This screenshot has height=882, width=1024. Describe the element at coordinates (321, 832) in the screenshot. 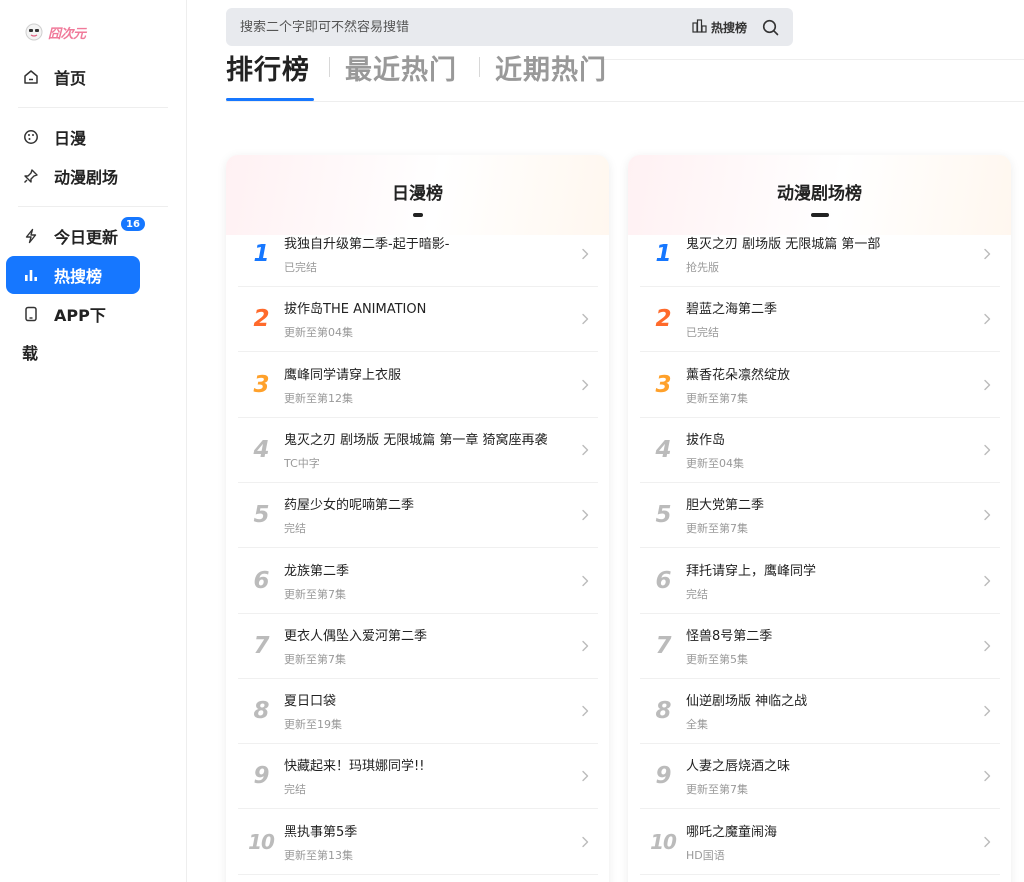

I see `anime-title: 黑执事第5季` at that location.